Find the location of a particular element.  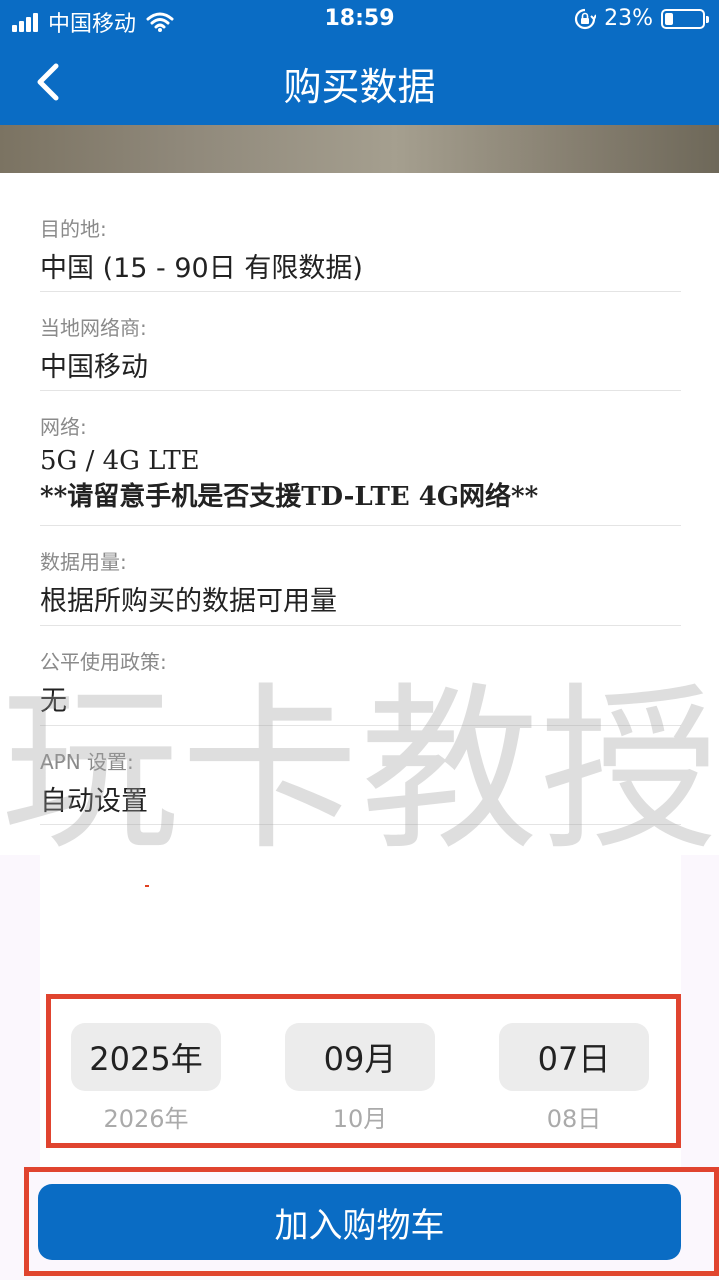

detail-row-network: 网络: 5G / 4G LTE **请留意手机是否支援TD-LTE 4G网络** is located at coordinates (360, 458).